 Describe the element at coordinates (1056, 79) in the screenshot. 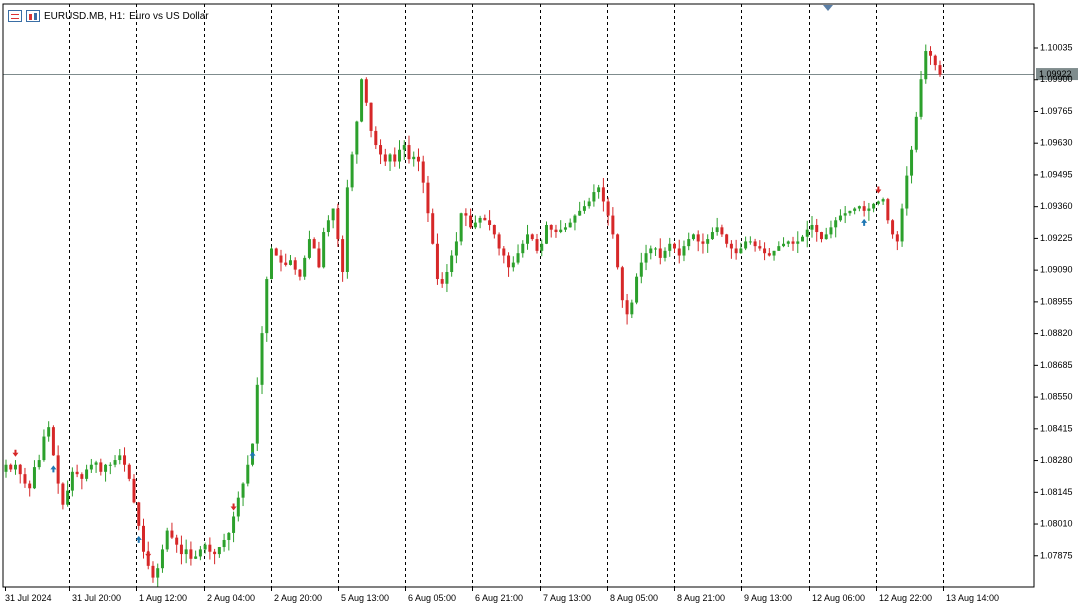

I see `price-axis-label: 1.09900` at that location.